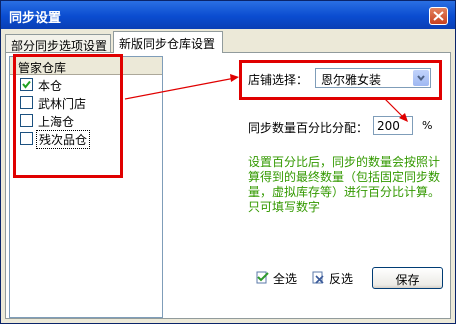  What do you see at coordinates (266, 98) in the screenshot?
I see `annotation-arrows` at bounding box center [266, 98].